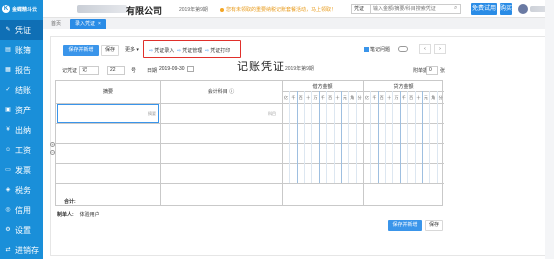 The height and width of the screenshot is (259, 554). What do you see at coordinates (21, 190) in the screenshot?
I see `sidebar-item: ◈ 税务` at bounding box center [21, 190].